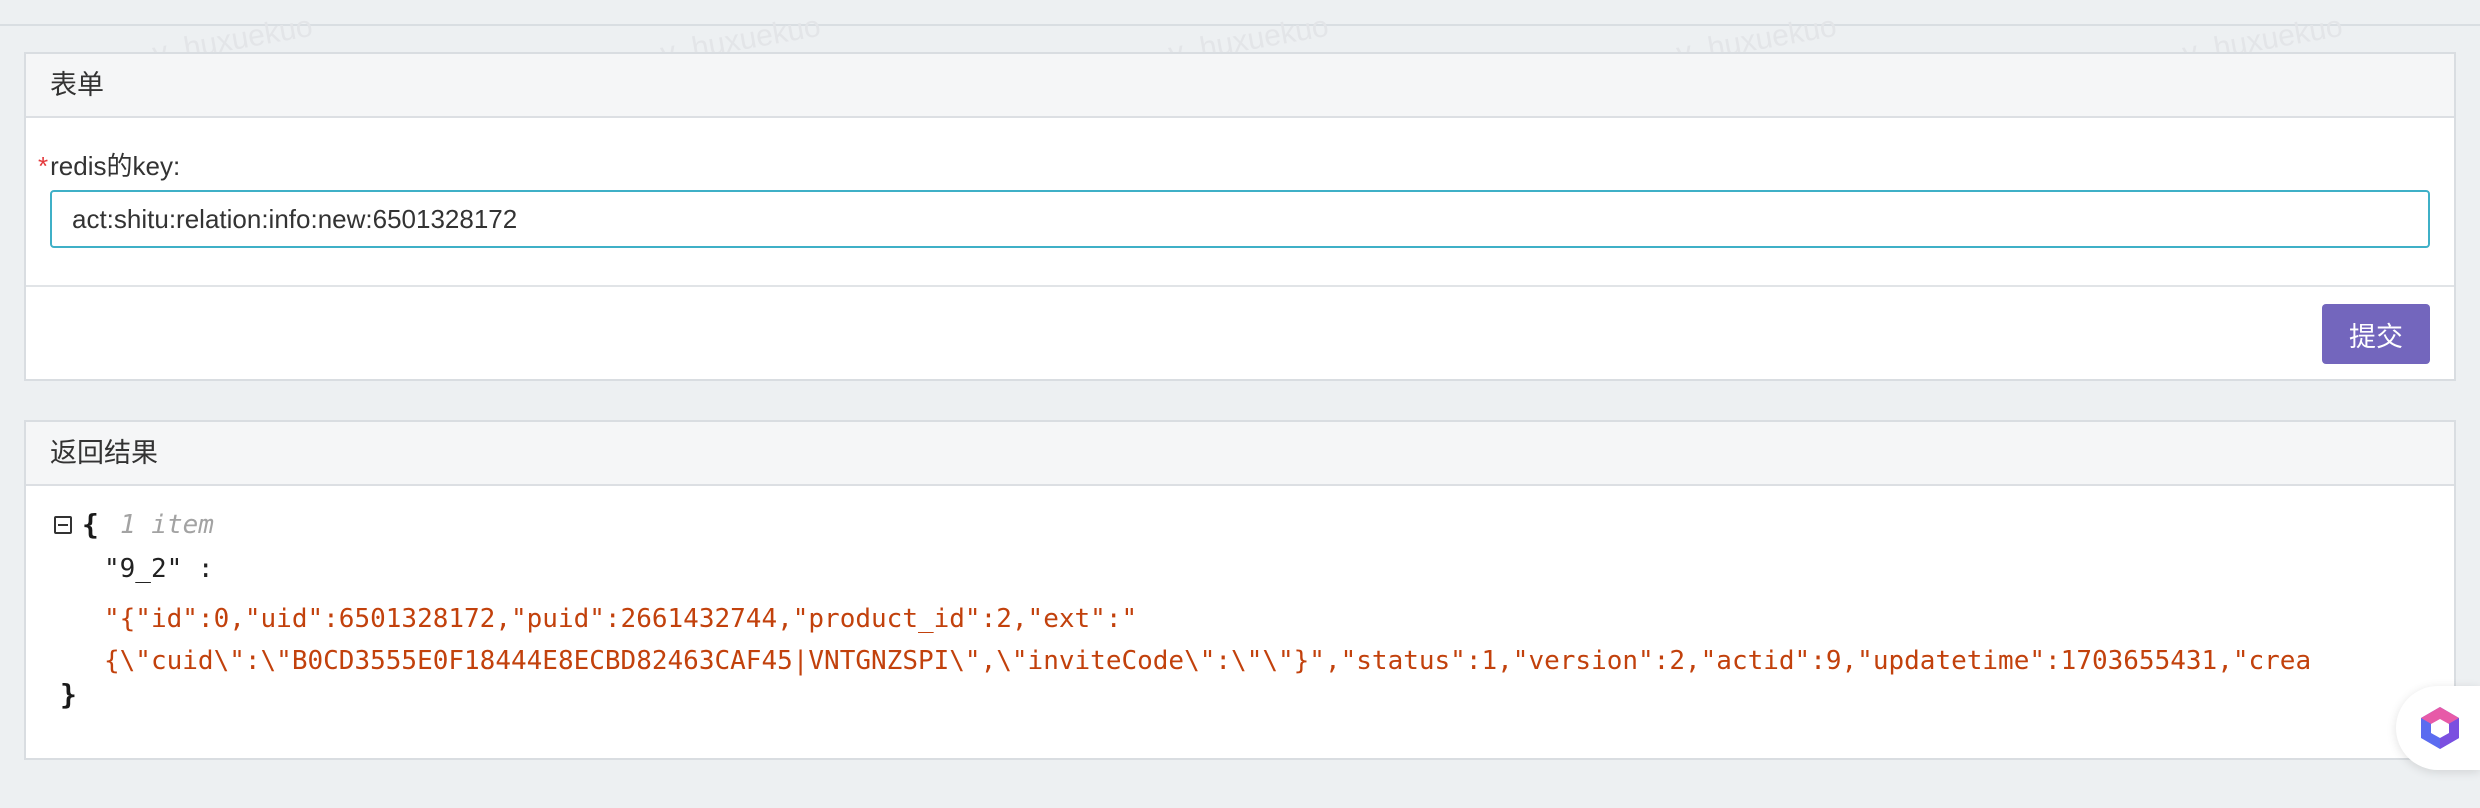  What do you see at coordinates (1240, 219) in the screenshot?
I see `redis-key-input` at bounding box center [1240, 219].